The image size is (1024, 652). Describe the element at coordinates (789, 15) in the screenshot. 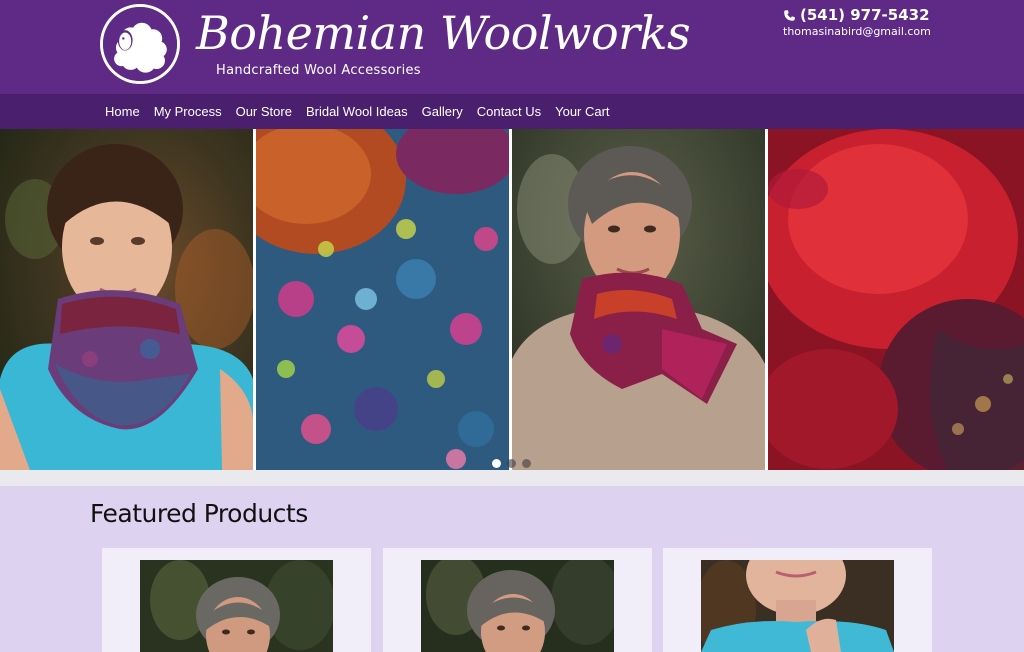

I see `phone-icon` at that location.